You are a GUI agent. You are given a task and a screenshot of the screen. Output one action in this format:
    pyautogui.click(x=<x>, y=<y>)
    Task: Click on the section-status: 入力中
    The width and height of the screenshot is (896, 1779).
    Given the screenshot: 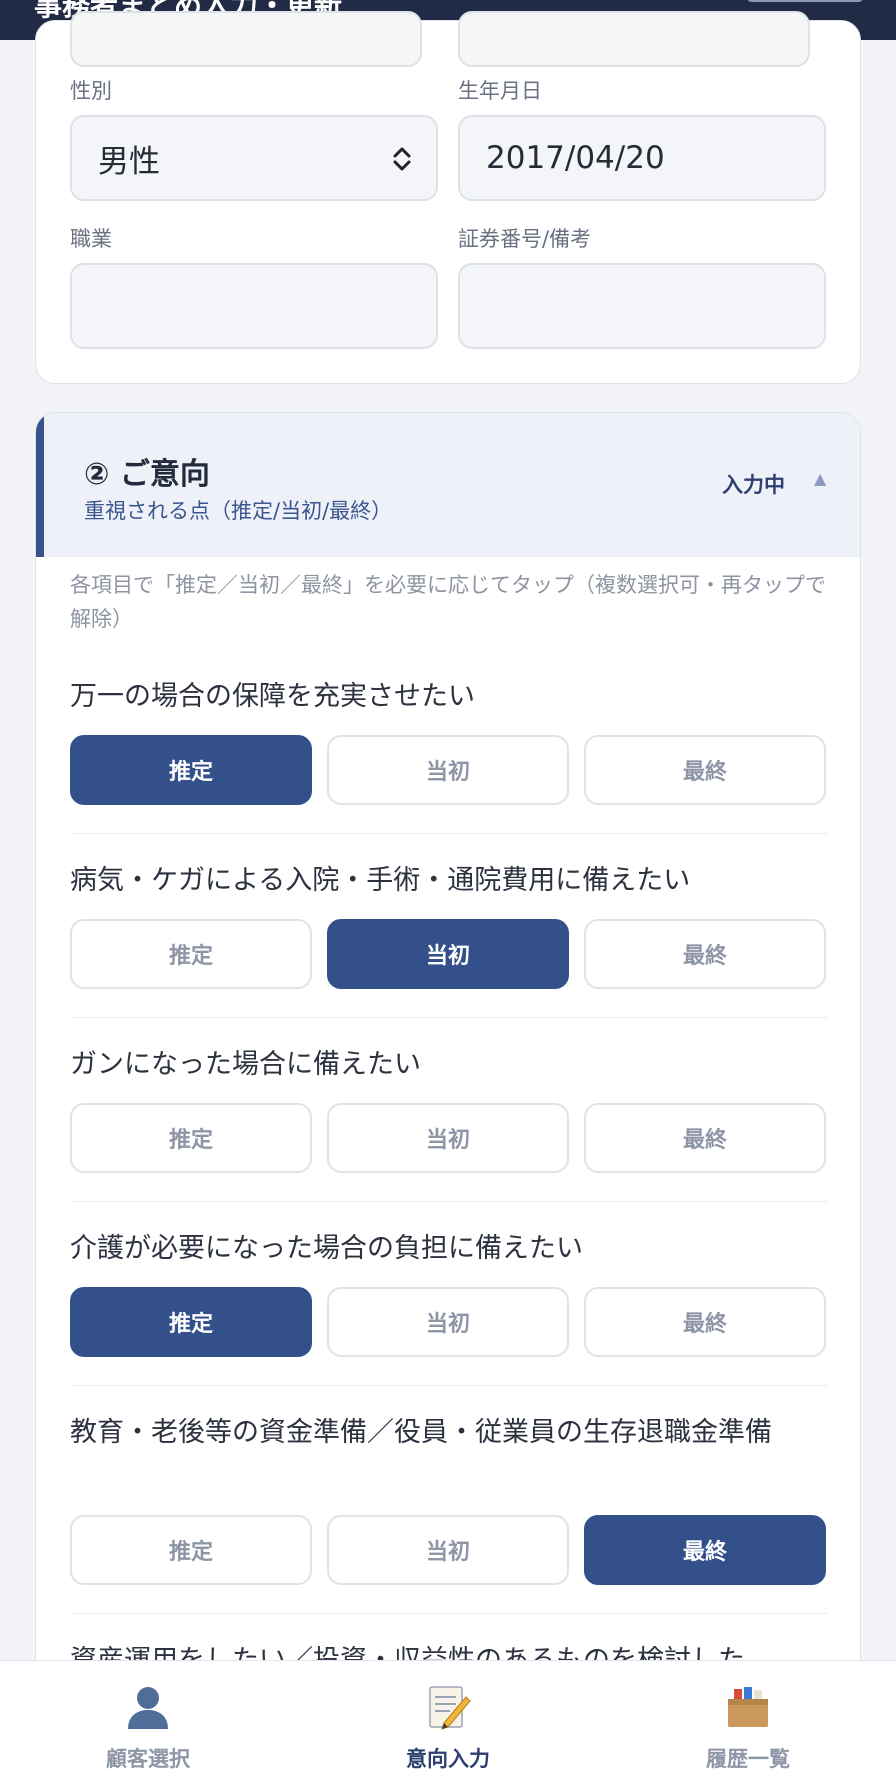 What is the action you would take?
    pyautogui.click(x=753, y=485)
    